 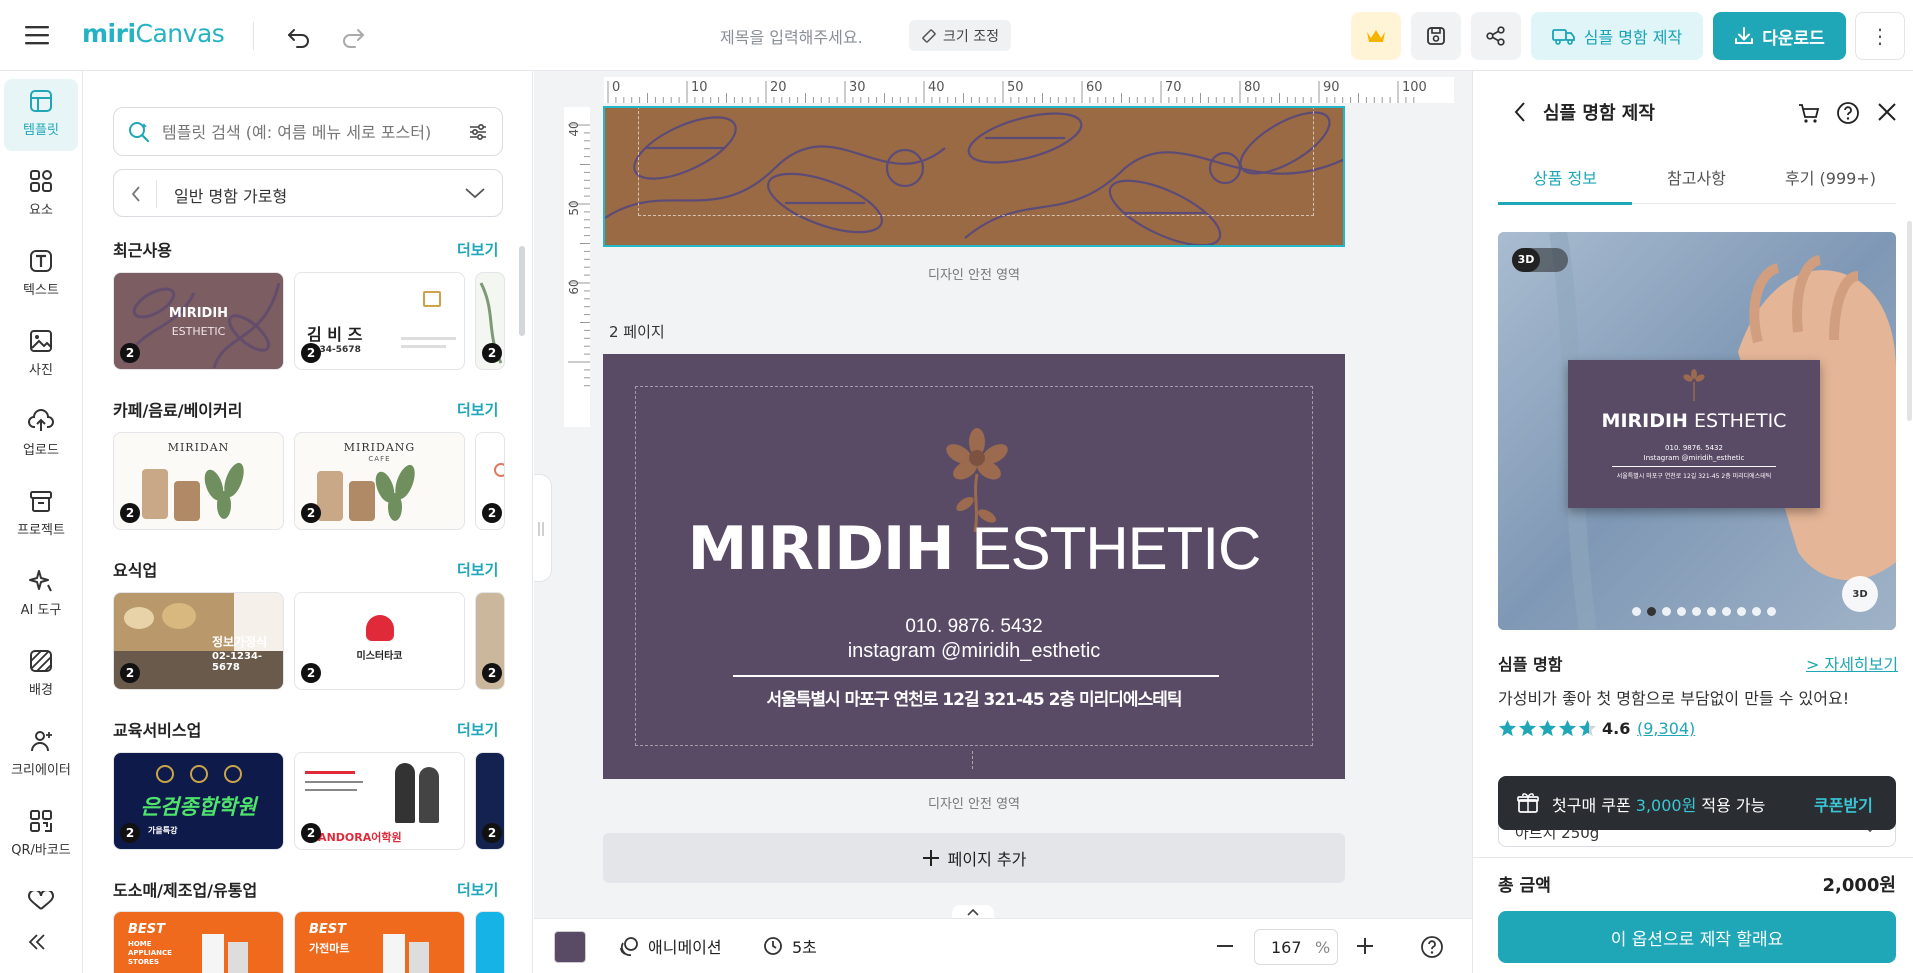 What do you see at coordinates (41, 435) in the screenshot?
I see `rail-item-upload: 업로드` at bounding box center [41, 435].